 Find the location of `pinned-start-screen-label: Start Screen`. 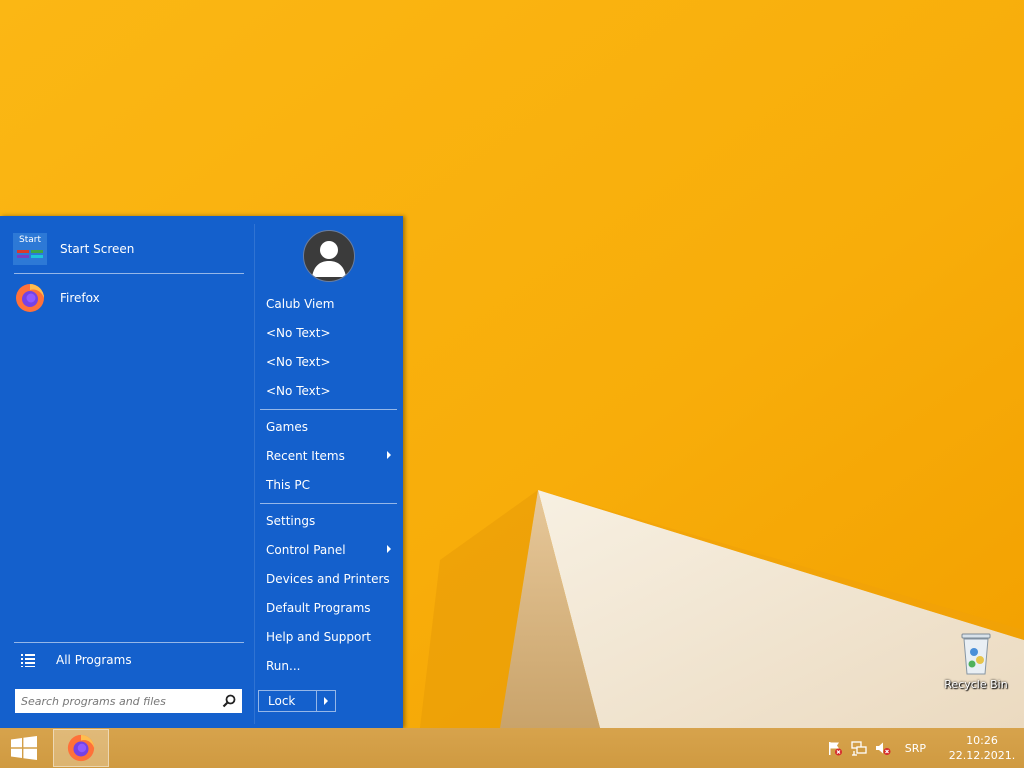

pinned-start-screen-label: Start Screen is located at coordinates (97, 249).